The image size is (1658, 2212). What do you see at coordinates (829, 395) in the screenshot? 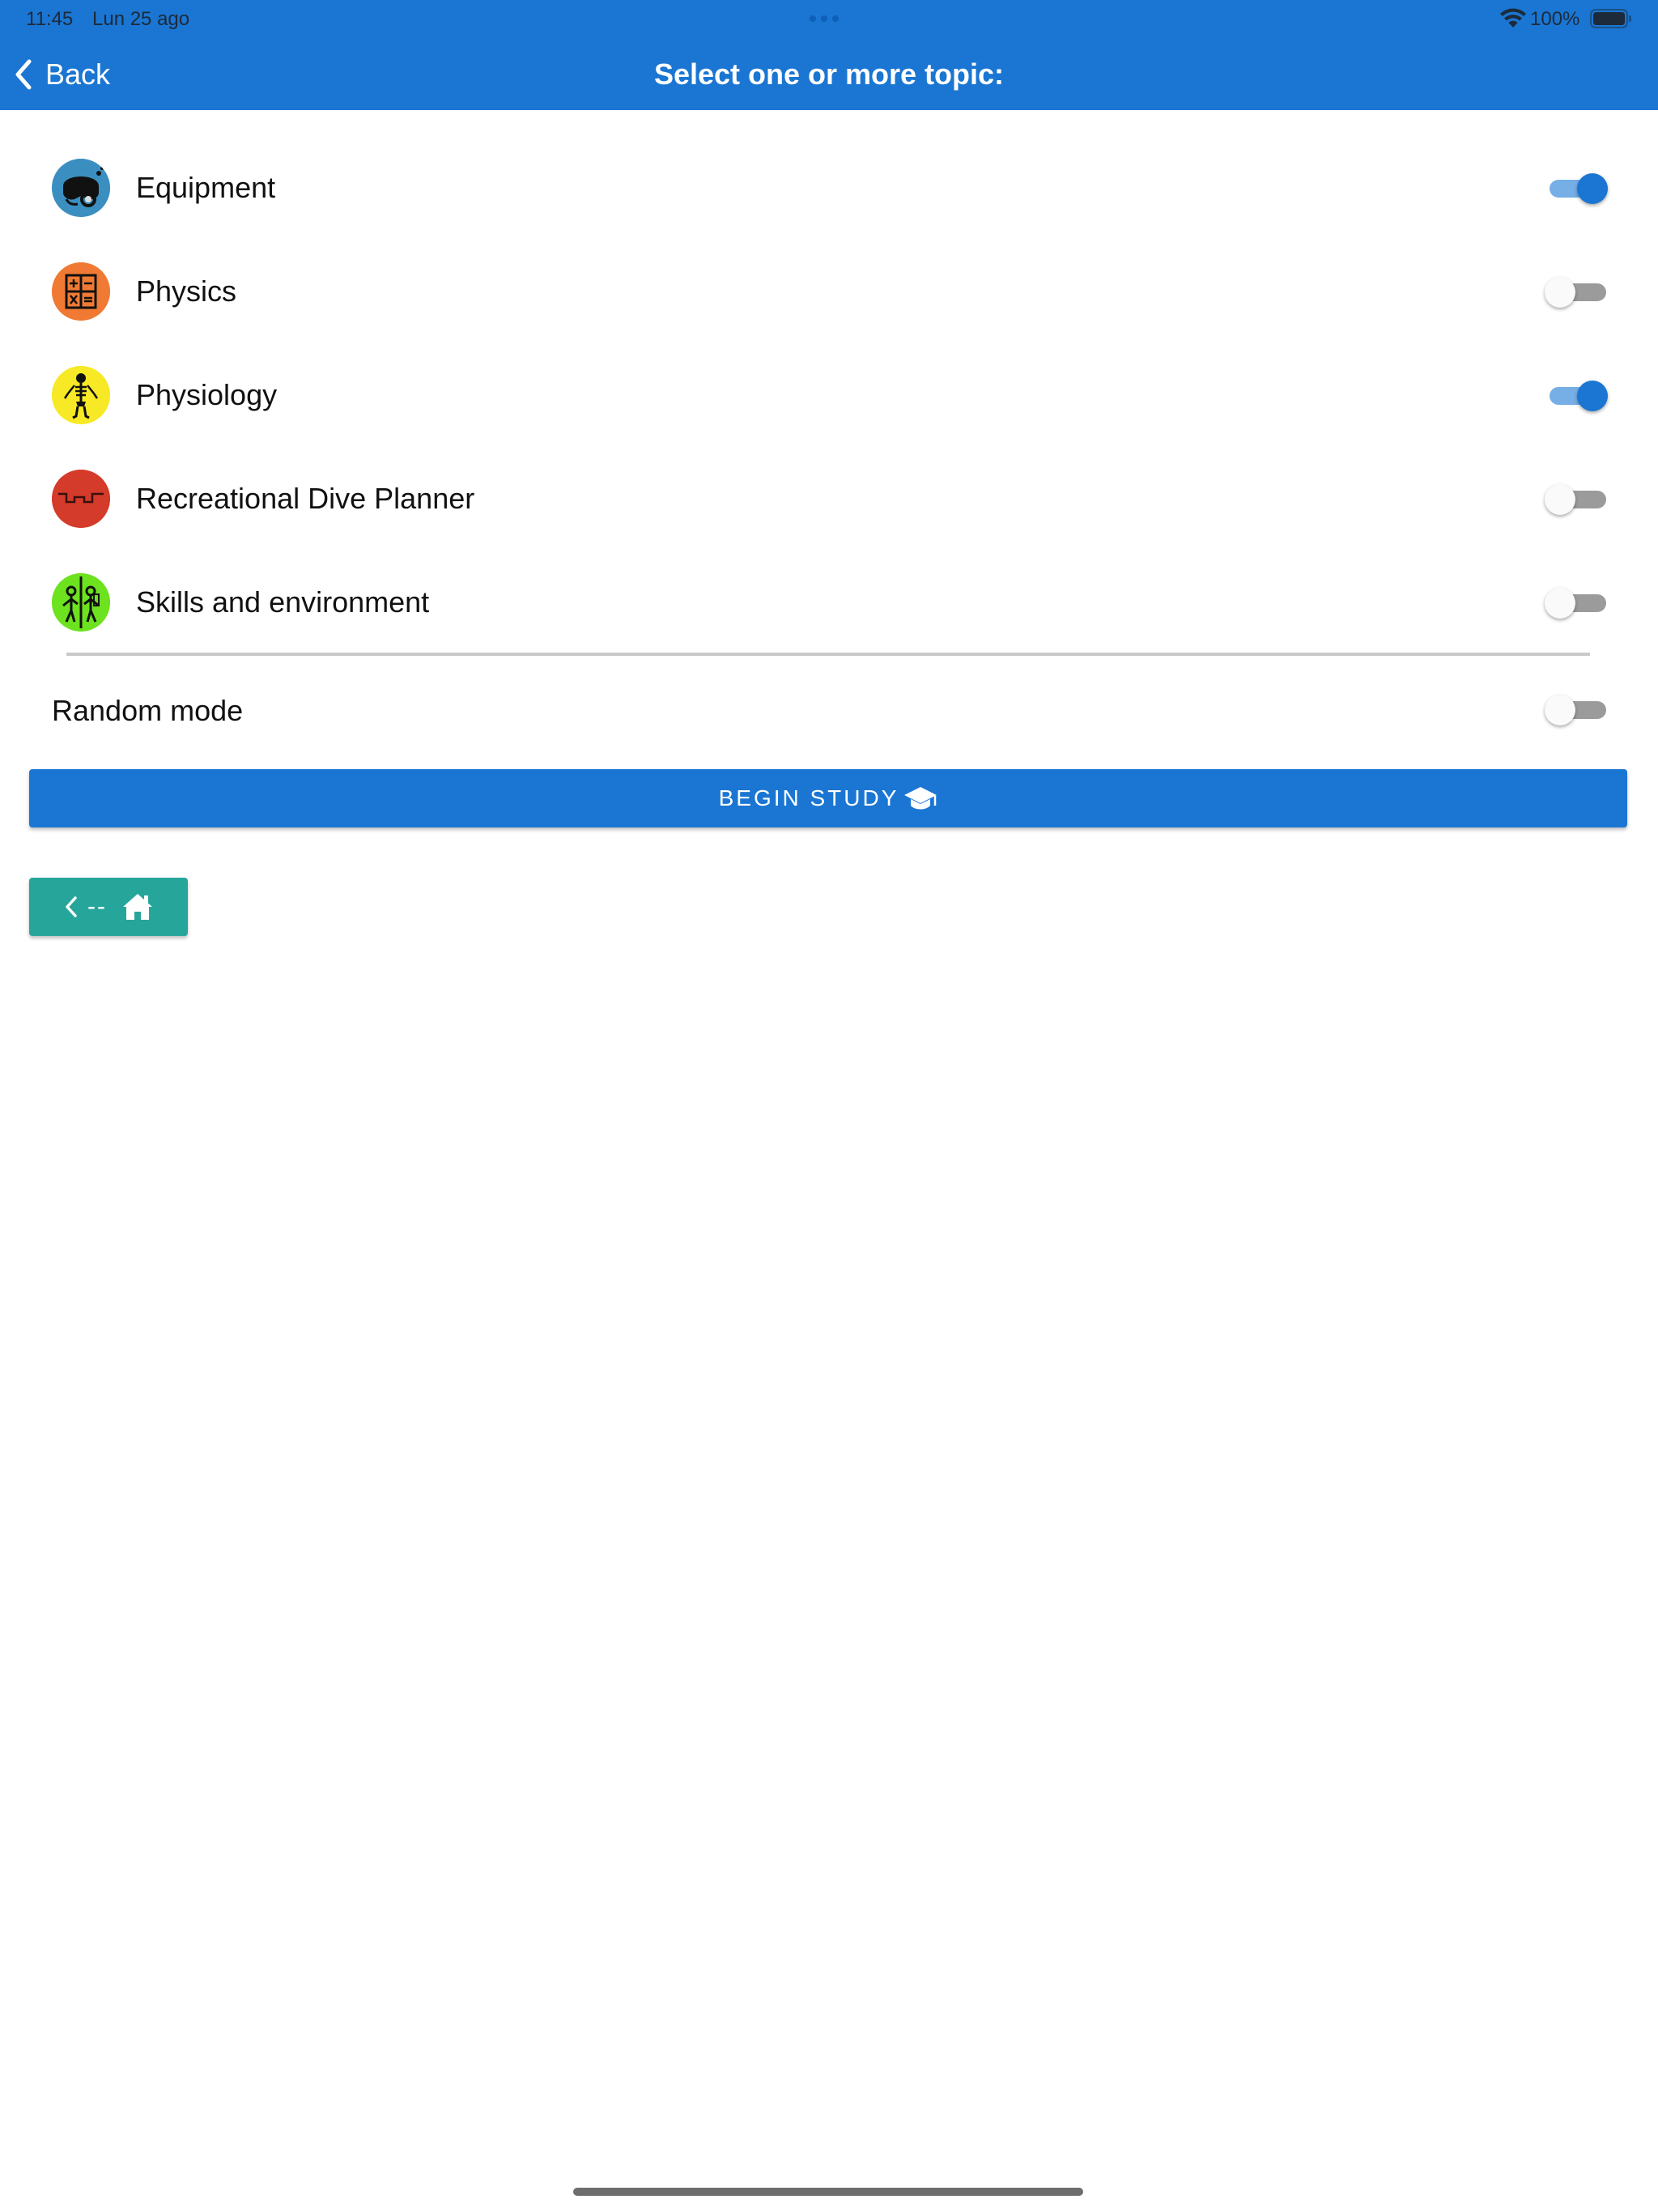
I see `topic-row-physiology: Physiology` at bounding box center [829, 395].